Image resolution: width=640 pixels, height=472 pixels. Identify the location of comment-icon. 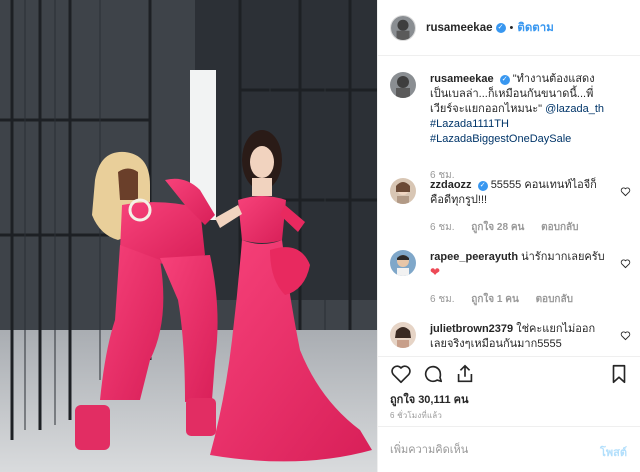
(433, 374).